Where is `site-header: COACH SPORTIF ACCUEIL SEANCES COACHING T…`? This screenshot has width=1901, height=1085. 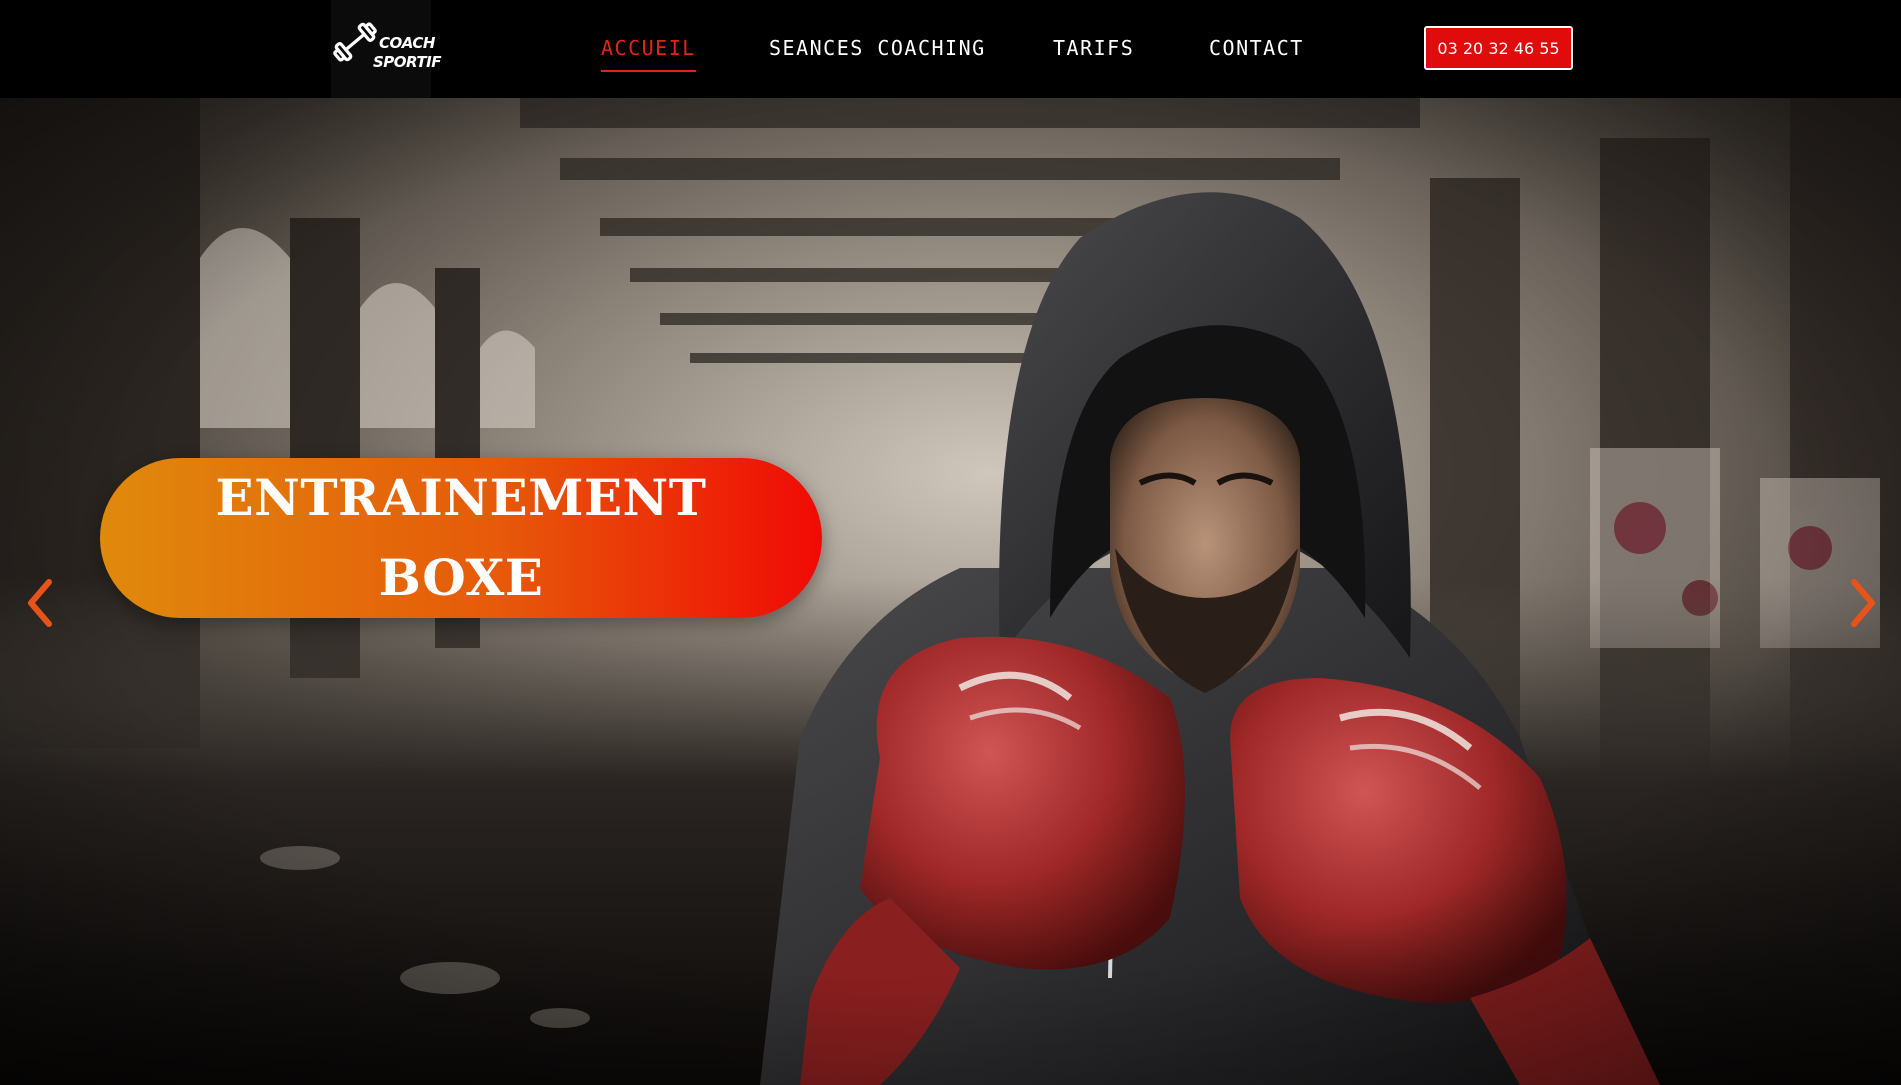
site-header: COACH SPORTIF ACCUEIL SEANCES COACHING T… is located at coordinates (950, 49).